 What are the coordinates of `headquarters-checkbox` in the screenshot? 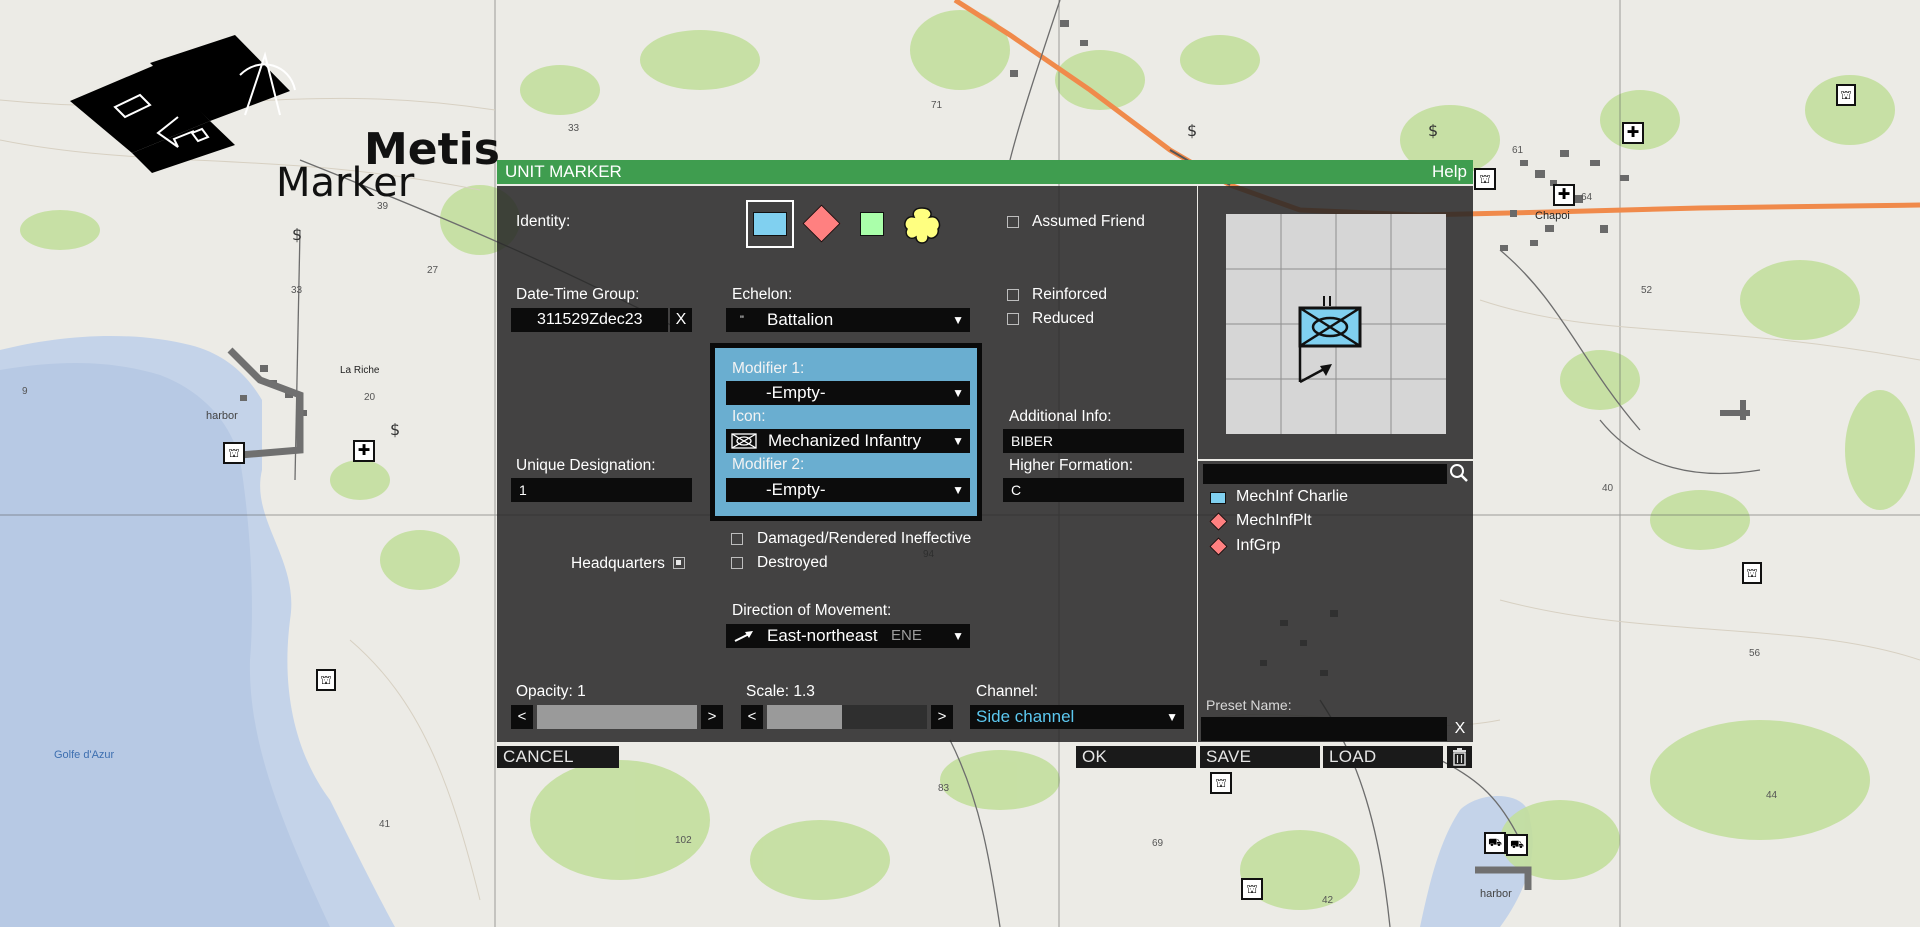 It's located at (679, 563).